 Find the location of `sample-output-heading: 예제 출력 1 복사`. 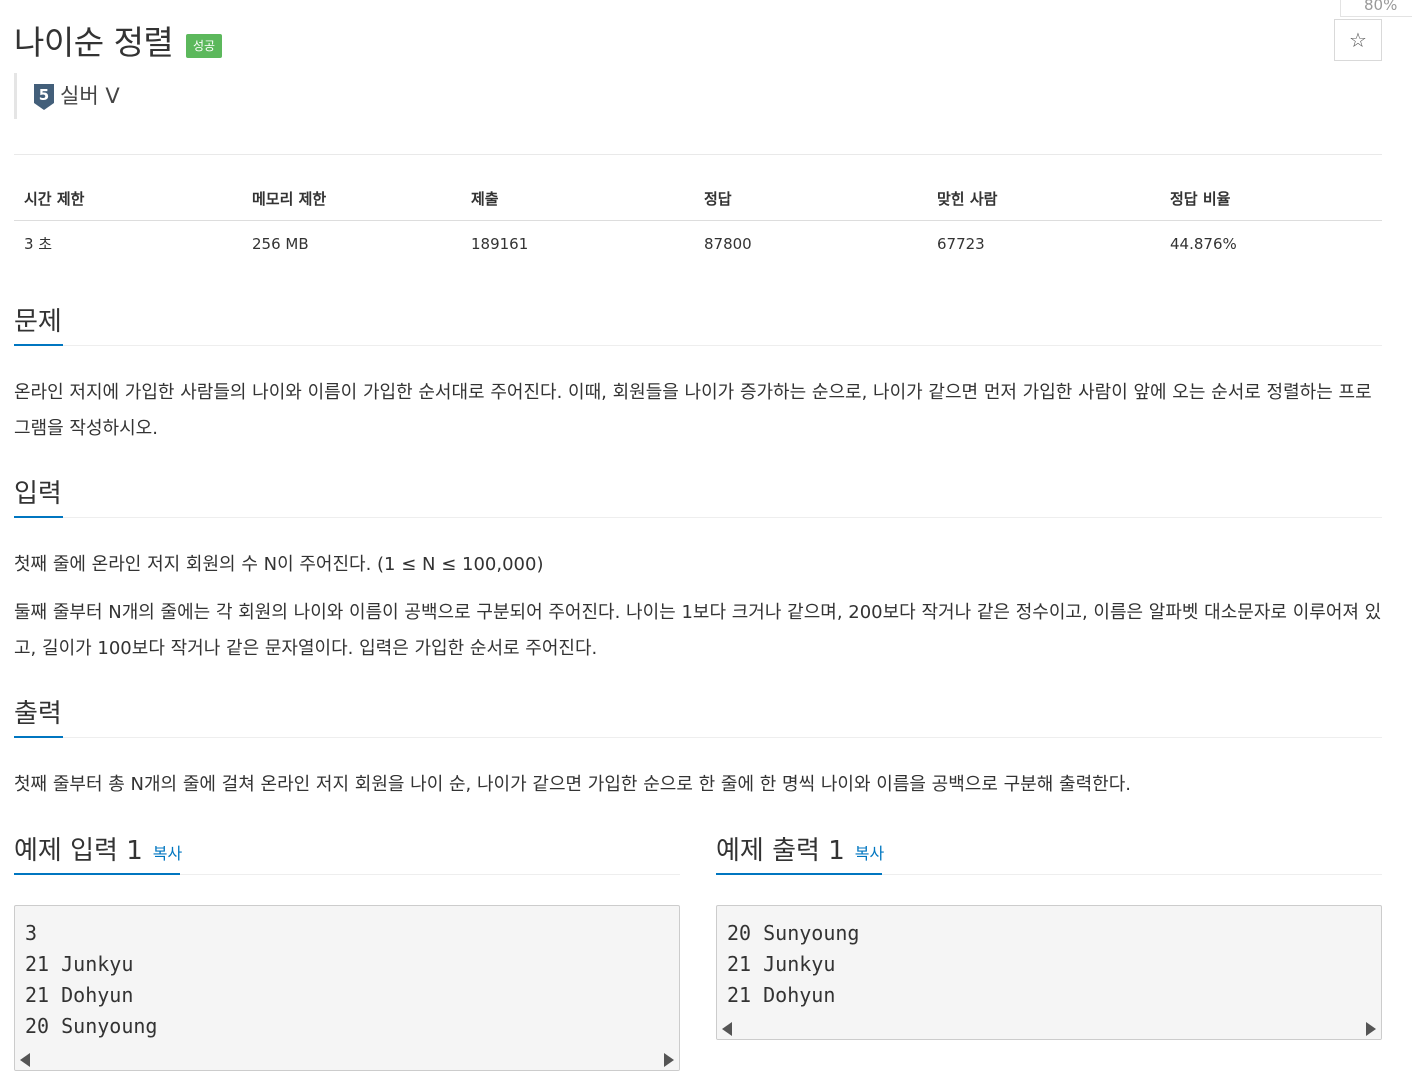

sample-output-heading: 예제 출력 1 복사 is located at coordinates (800, 848).